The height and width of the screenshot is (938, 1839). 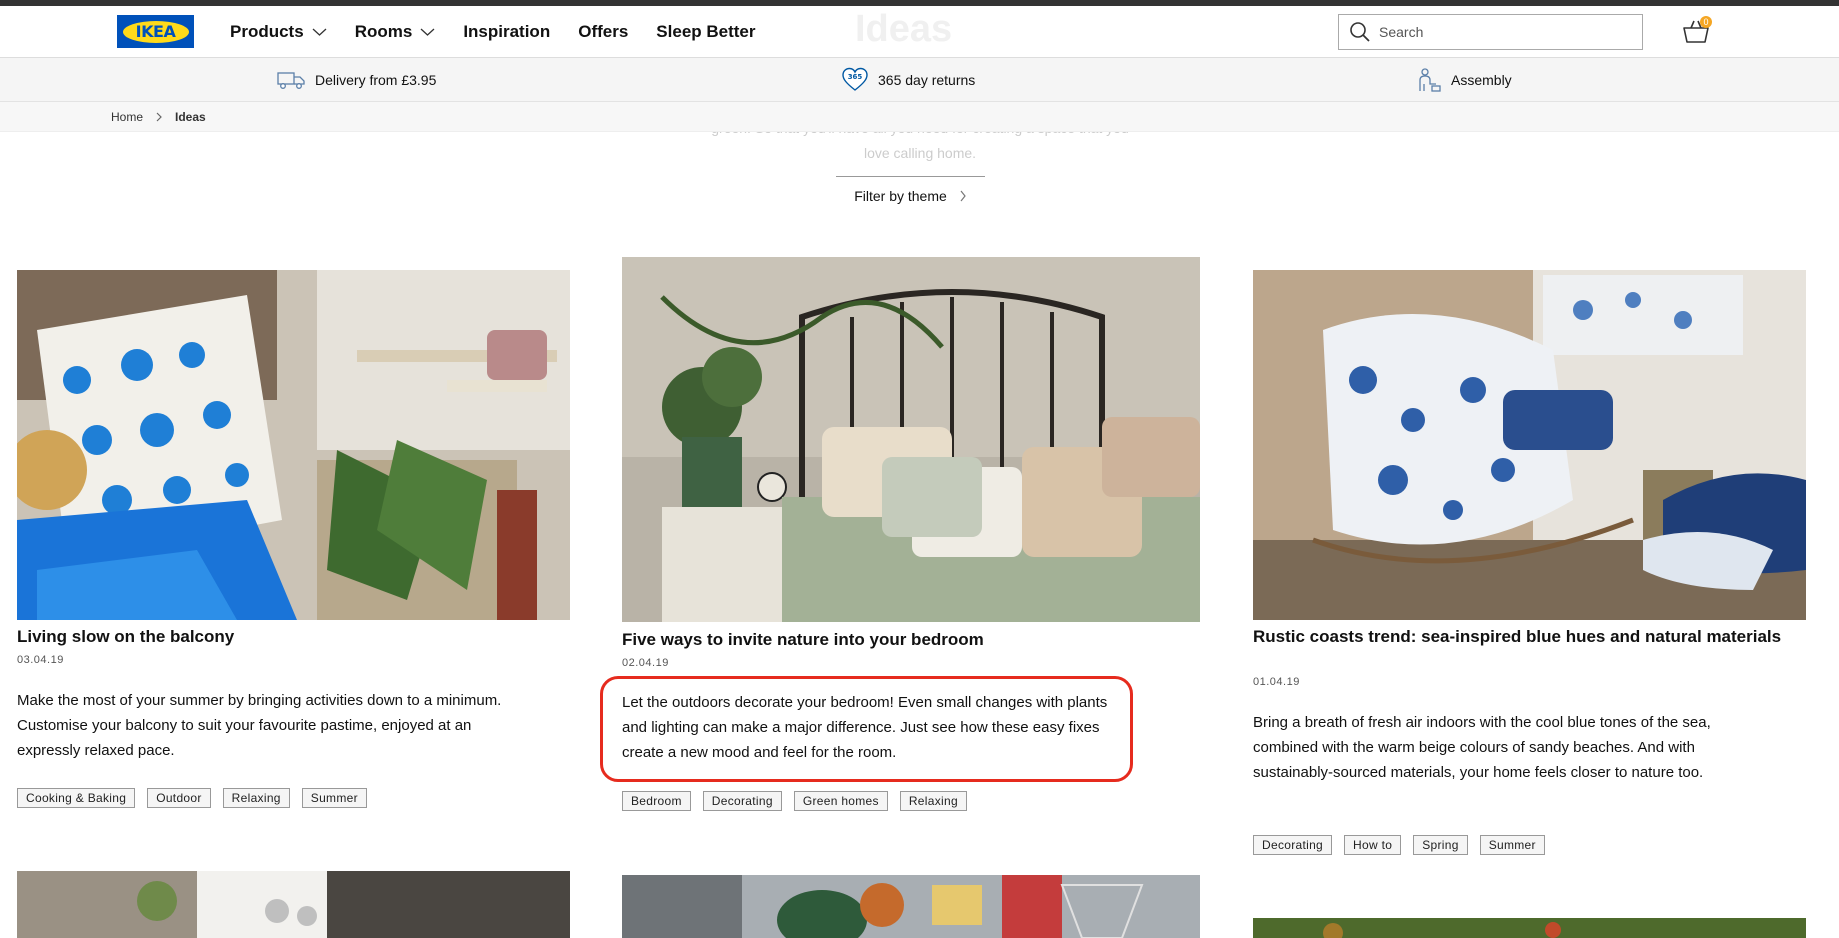 I want to click on rustic-coasts-photo, so click(x=1529, y=445).